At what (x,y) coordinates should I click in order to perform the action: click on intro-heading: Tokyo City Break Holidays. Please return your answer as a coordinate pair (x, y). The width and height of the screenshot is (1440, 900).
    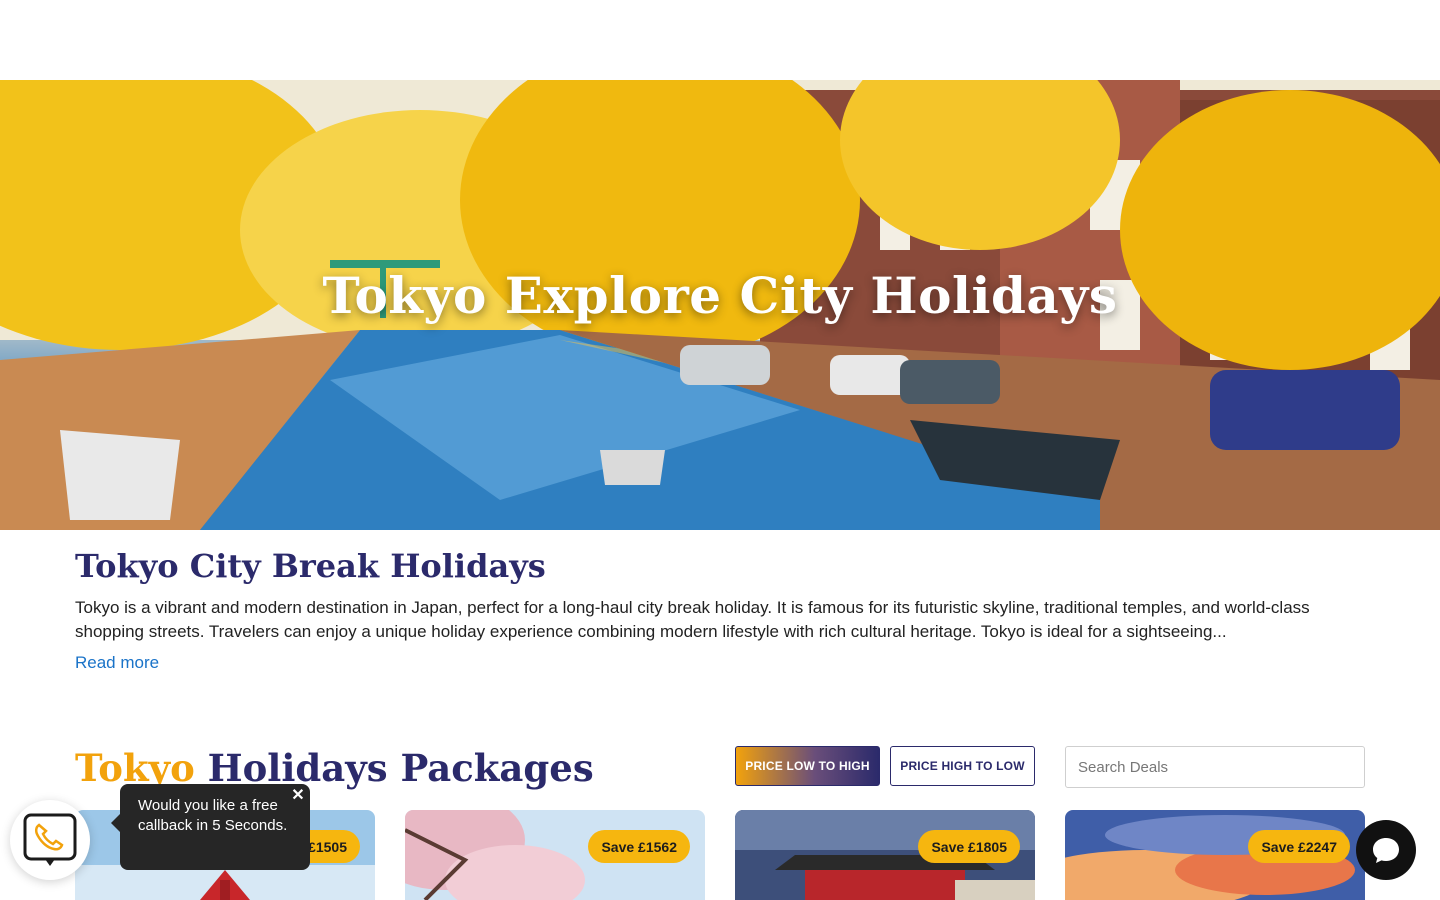
    Looking at the image, I should click on (310, 566).